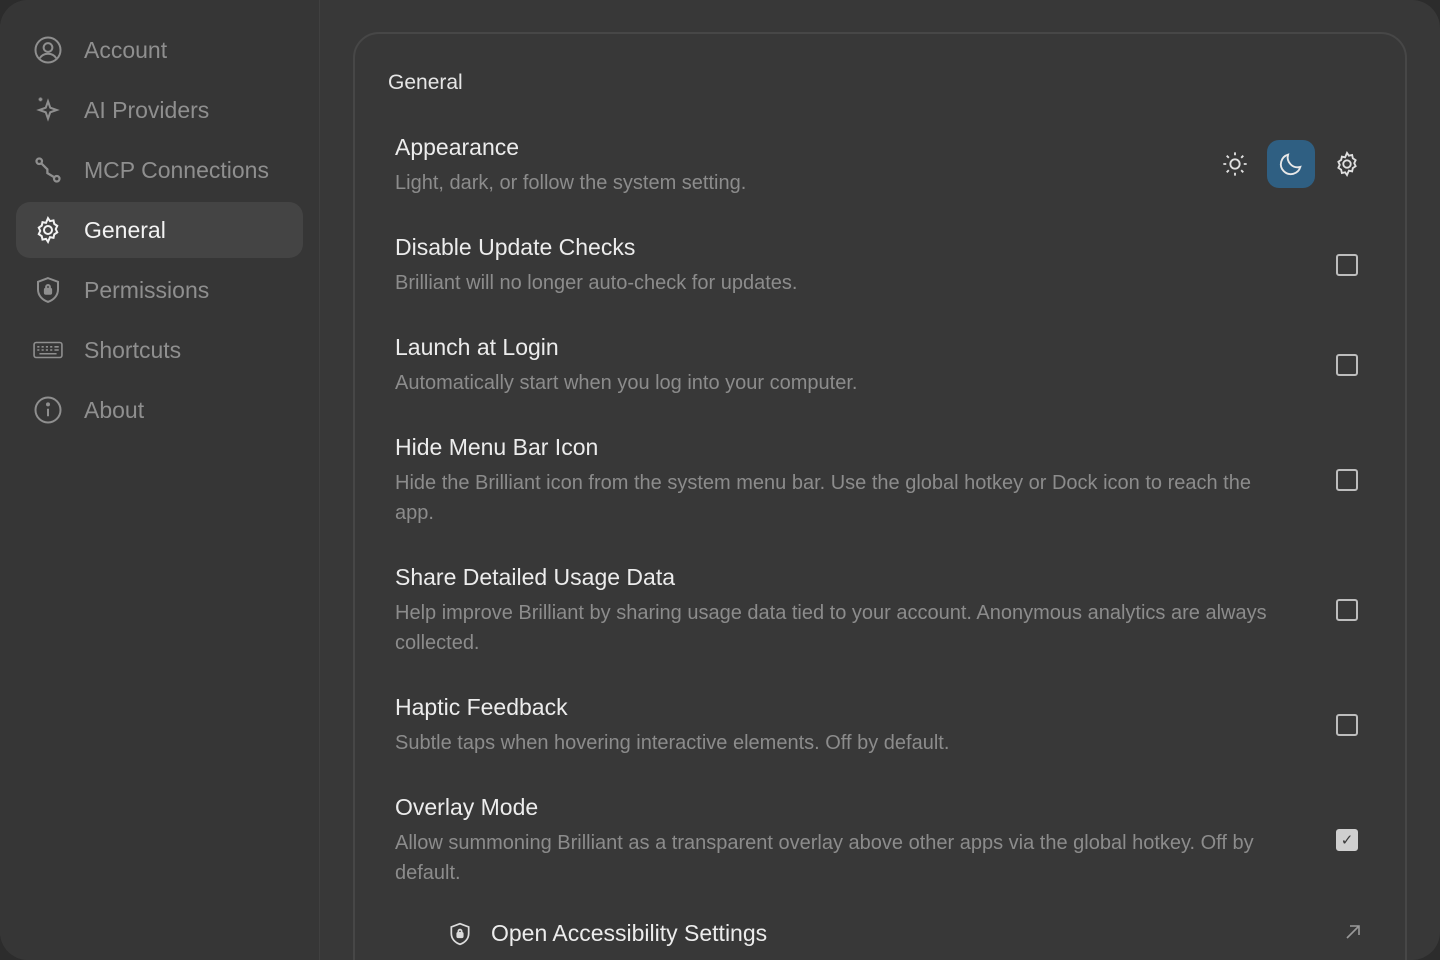 The height and width of the screenshot is (960, 1440). What do you see at coordinates (1347, 365) in the screenshot?
I see `launch-at-login-checkbox` at bounding box center [1347, 365].